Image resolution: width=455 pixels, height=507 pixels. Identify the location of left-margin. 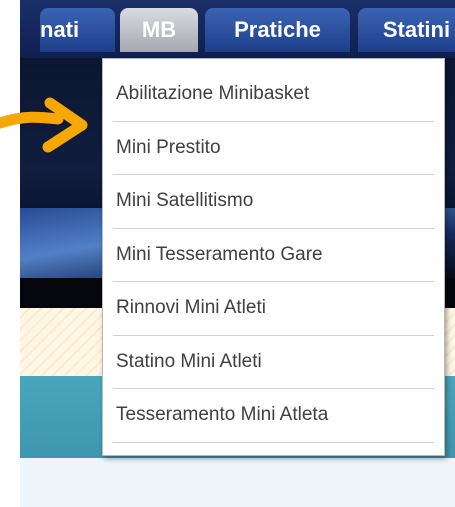
(10, 253).